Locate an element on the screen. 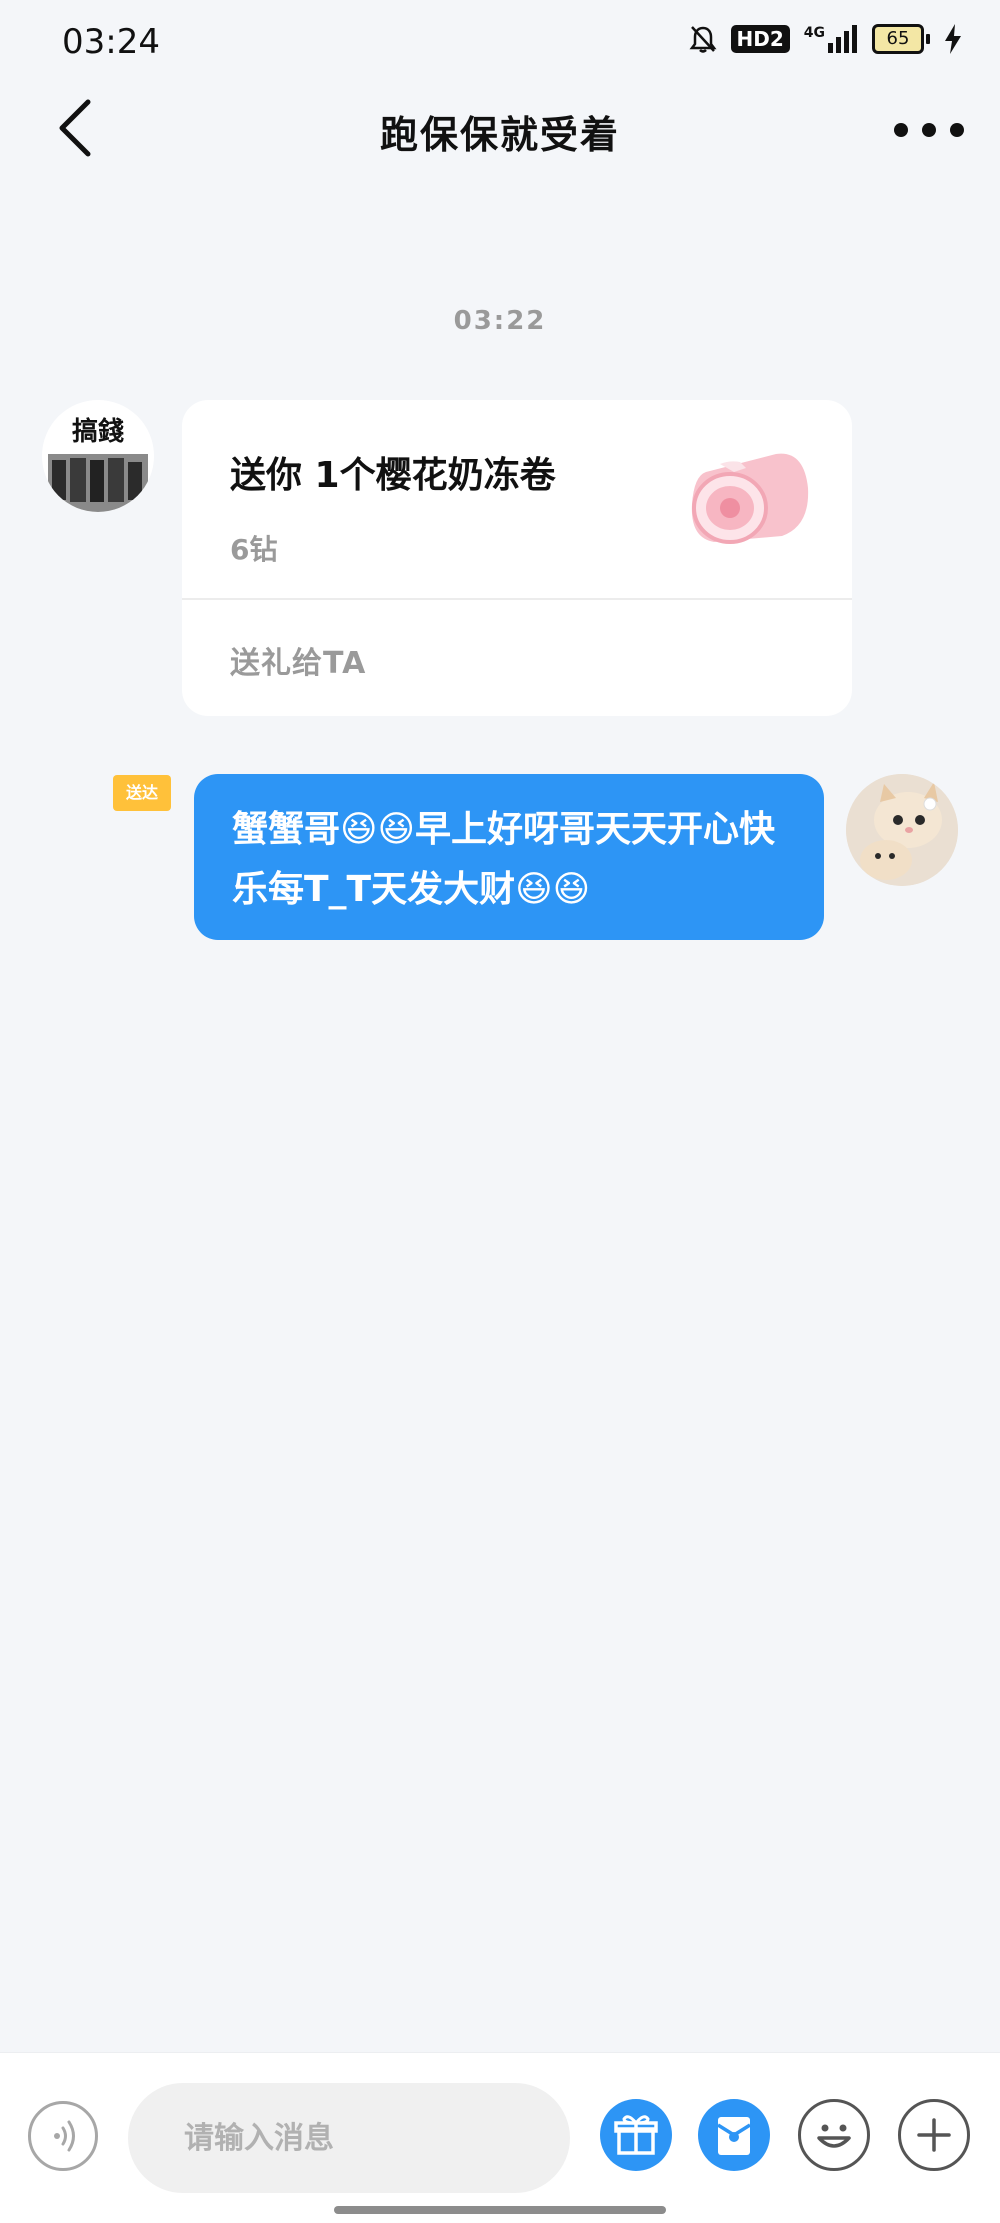 The height and width of the screenshot is (2223, 1000). emoji-icon is located at coordinates (834, 2136).